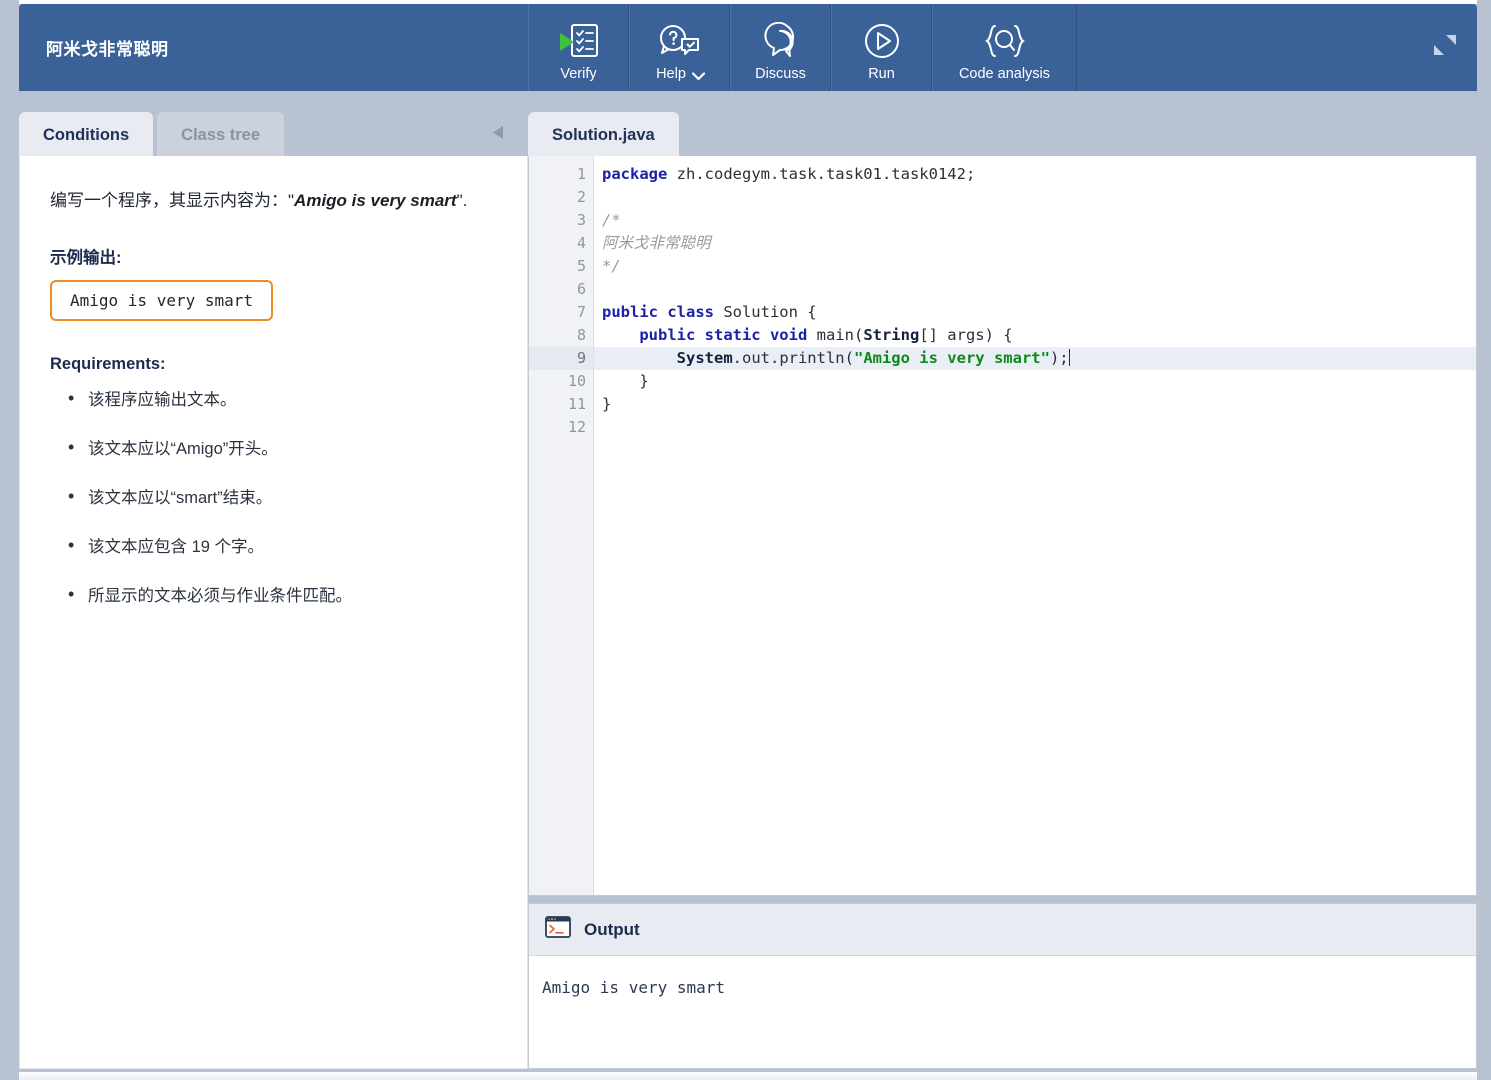  What do you see at coordinates (951, 358) in the screenshot?
I see `code-token: "Amigo is very smart"` at bounding box center [951, 358].